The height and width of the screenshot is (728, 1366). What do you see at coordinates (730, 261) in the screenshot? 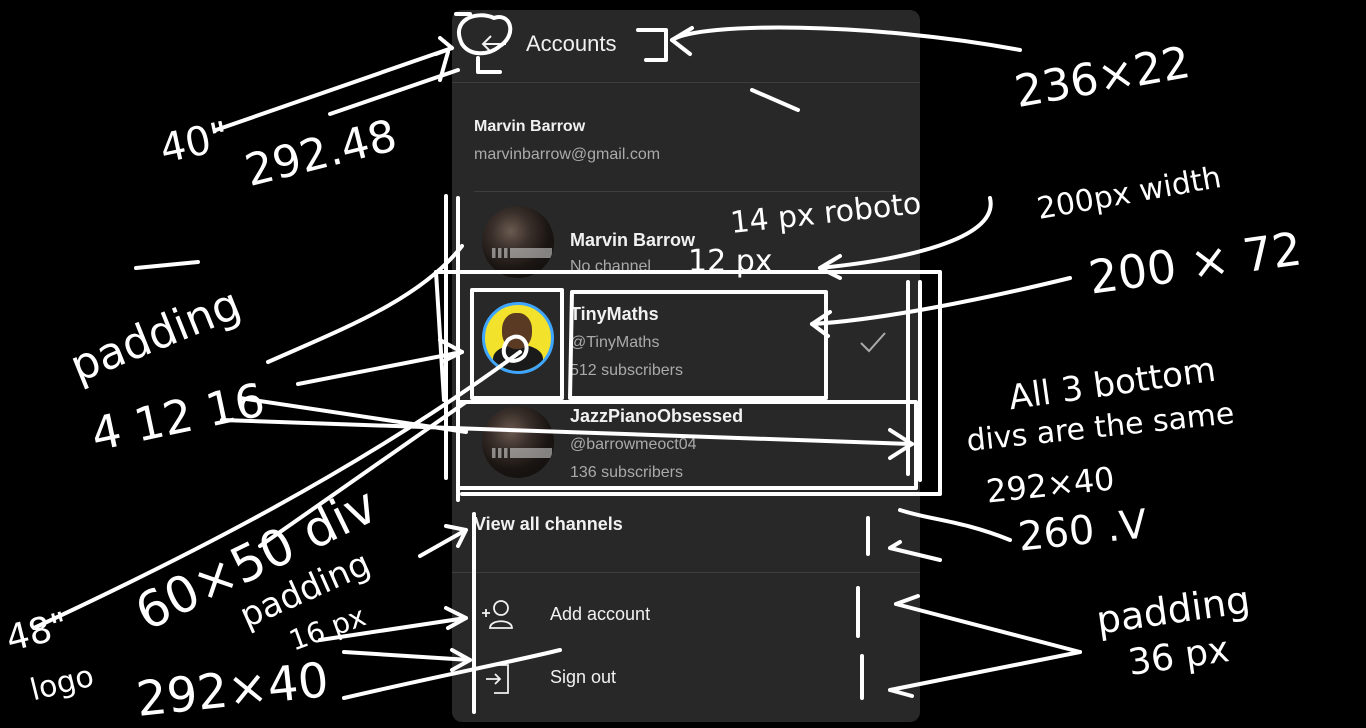
I see `annotation-note: 12 px` at bounding box center [730, 261].